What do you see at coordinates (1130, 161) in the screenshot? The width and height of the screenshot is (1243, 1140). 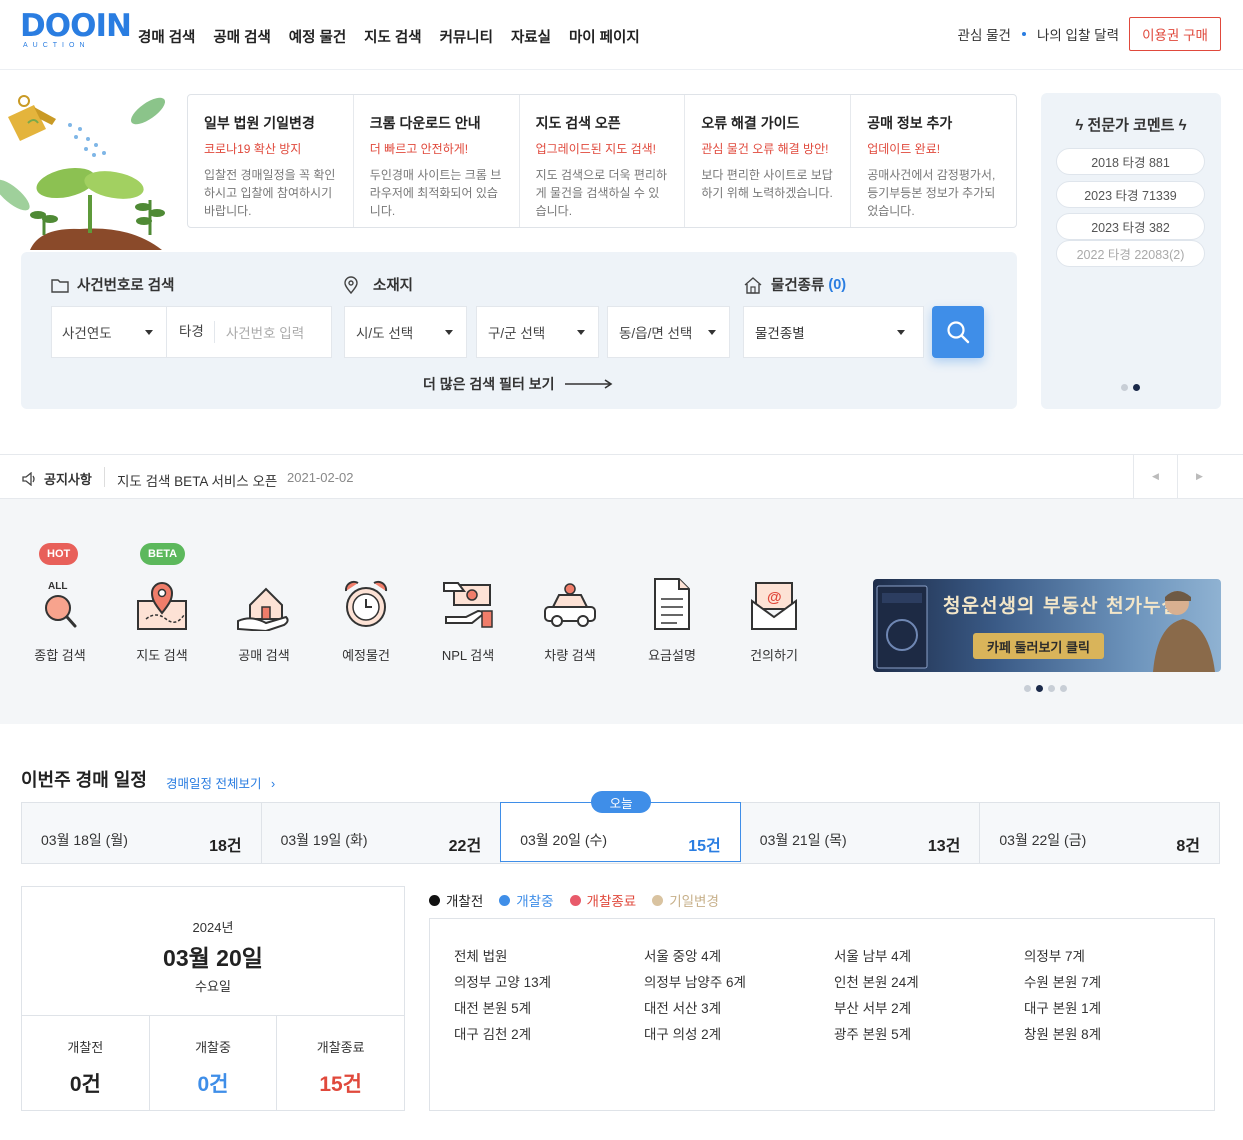 I see `expert-comment-item: 2018 타경 881` at bounding box center [1130, 161].